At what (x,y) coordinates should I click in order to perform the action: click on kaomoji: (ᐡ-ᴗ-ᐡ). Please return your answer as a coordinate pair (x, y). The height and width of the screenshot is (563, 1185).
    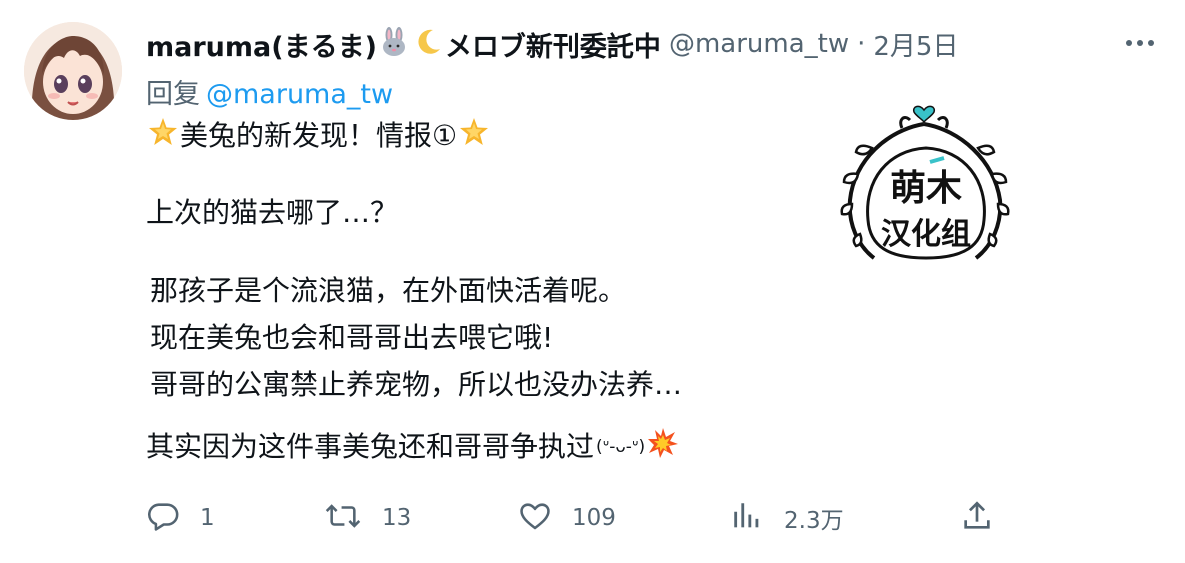
    Looking at the image, I should click on (621, 447).